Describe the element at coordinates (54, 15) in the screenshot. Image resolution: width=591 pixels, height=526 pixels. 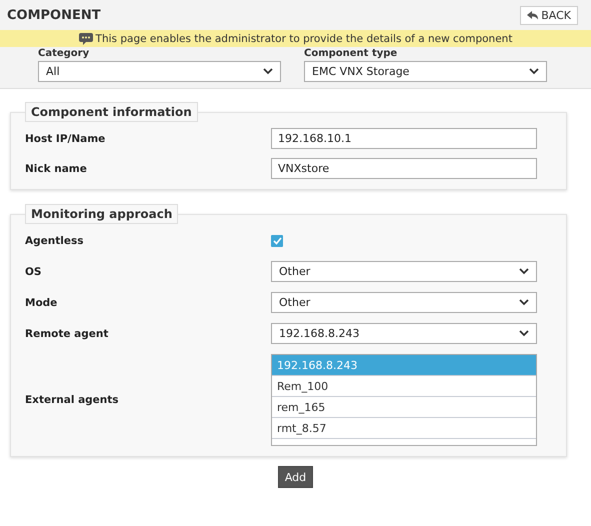
I see `page-title: COMPONENT` at that location.